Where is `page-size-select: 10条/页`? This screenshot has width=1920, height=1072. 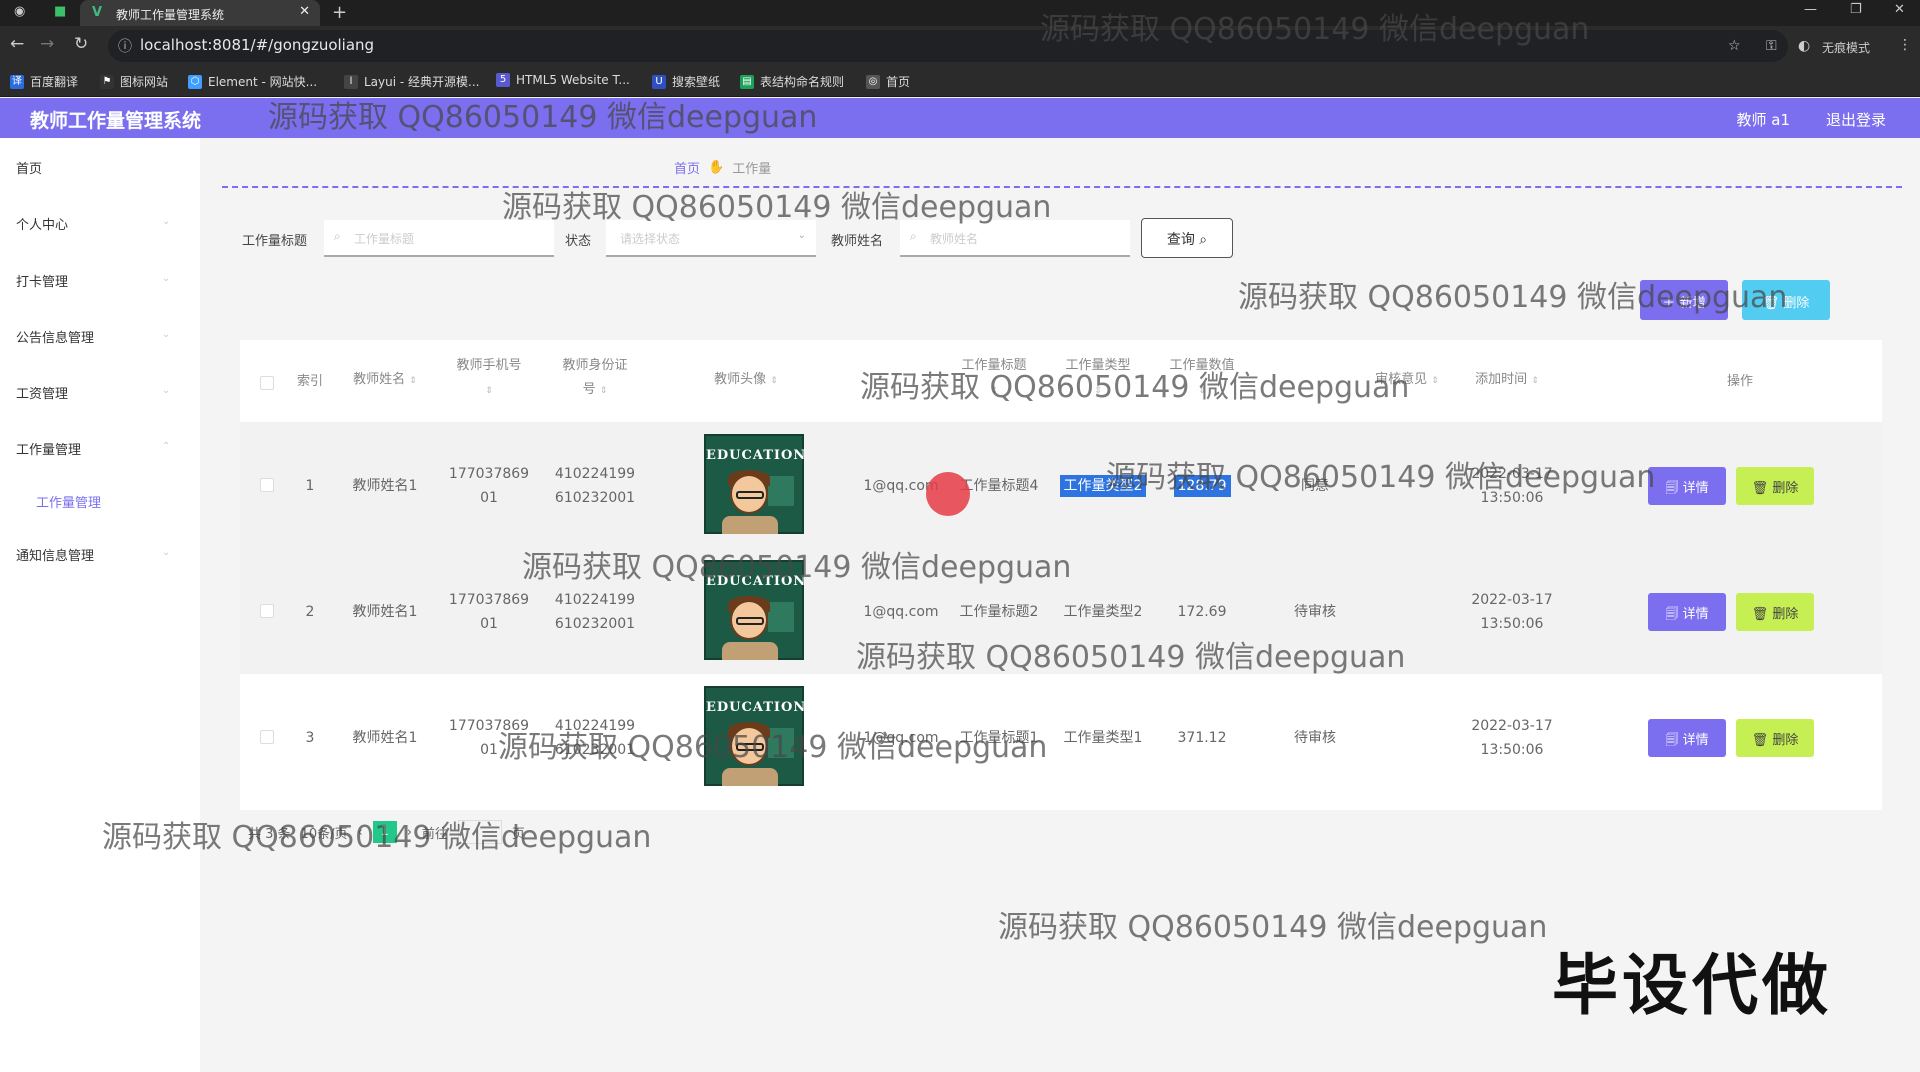
page-size-select: 10条/页 is located at coordinates (324, 832).